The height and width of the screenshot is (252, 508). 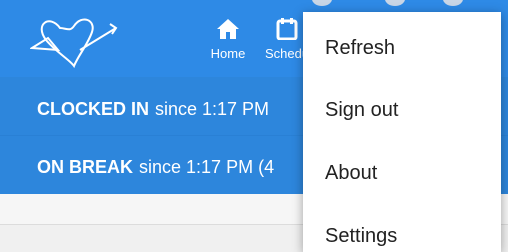 I want to click on on-break-status: ON BREAK since 1:17 PM (4, so click(x=155, y=167).